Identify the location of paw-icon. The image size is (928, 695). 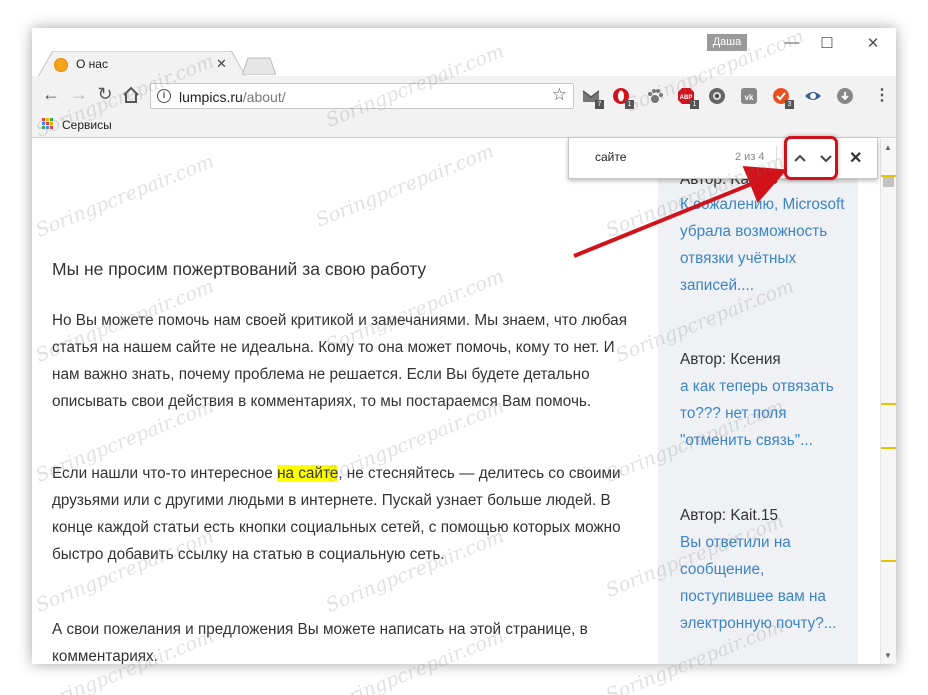
(655, 96).